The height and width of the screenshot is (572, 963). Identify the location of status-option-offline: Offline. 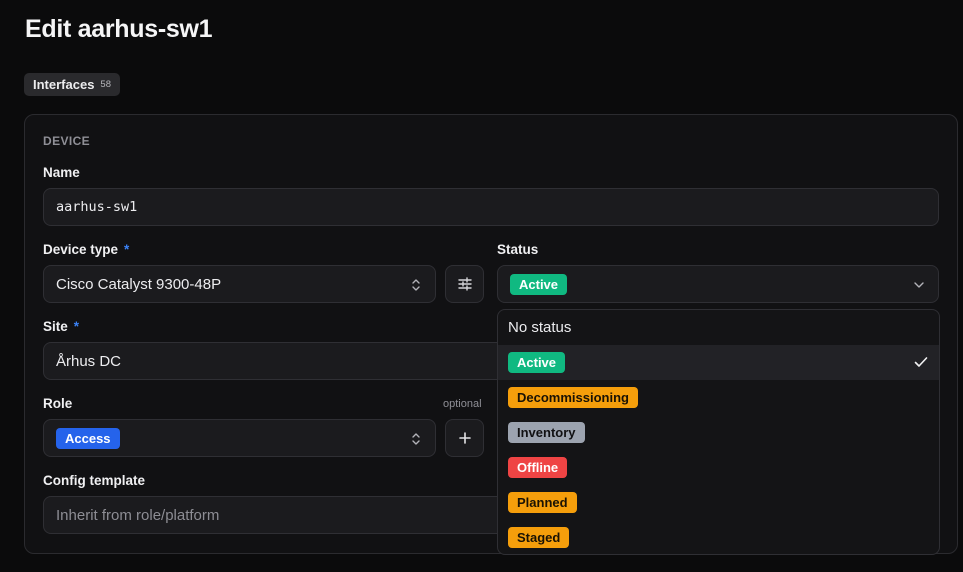
(718, 467).